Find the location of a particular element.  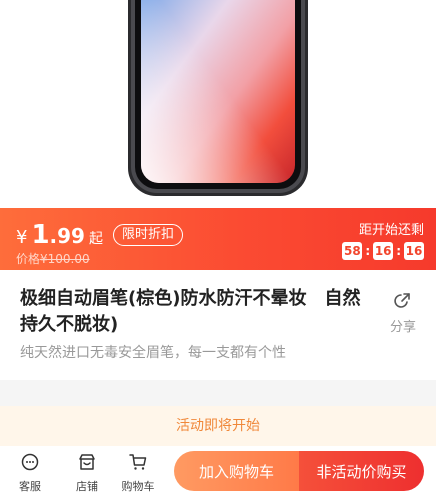

customer-service-button: 客服 is located at coordinates (30, 473).